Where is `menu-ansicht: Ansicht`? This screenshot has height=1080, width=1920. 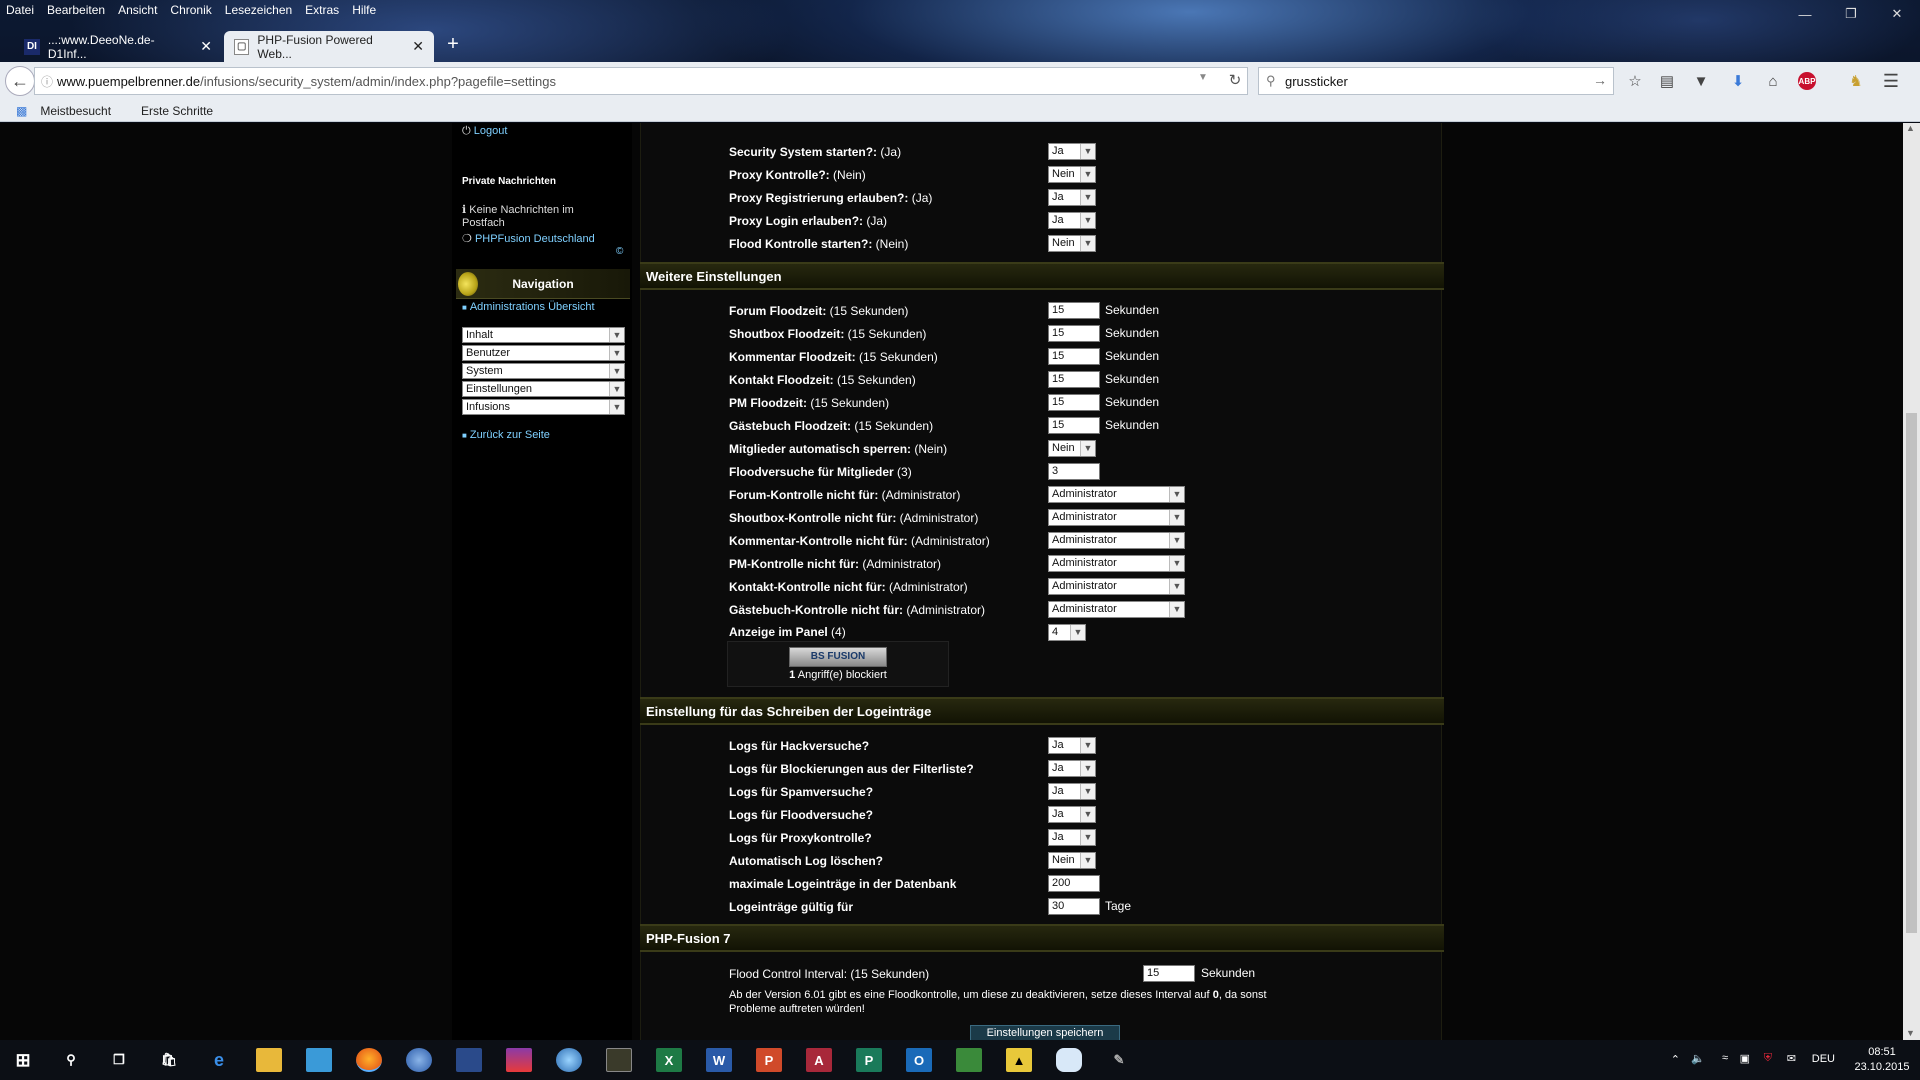
menu-ansicht: Ansicht is located at coordinates (137, 10).